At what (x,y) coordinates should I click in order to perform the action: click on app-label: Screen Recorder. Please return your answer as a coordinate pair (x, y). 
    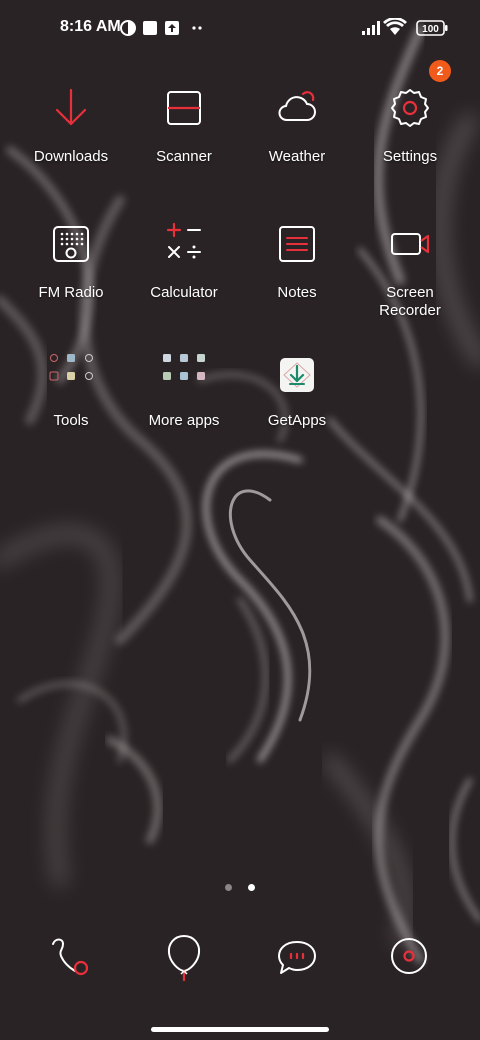
    Looking at the image, I should click on (410, 301).